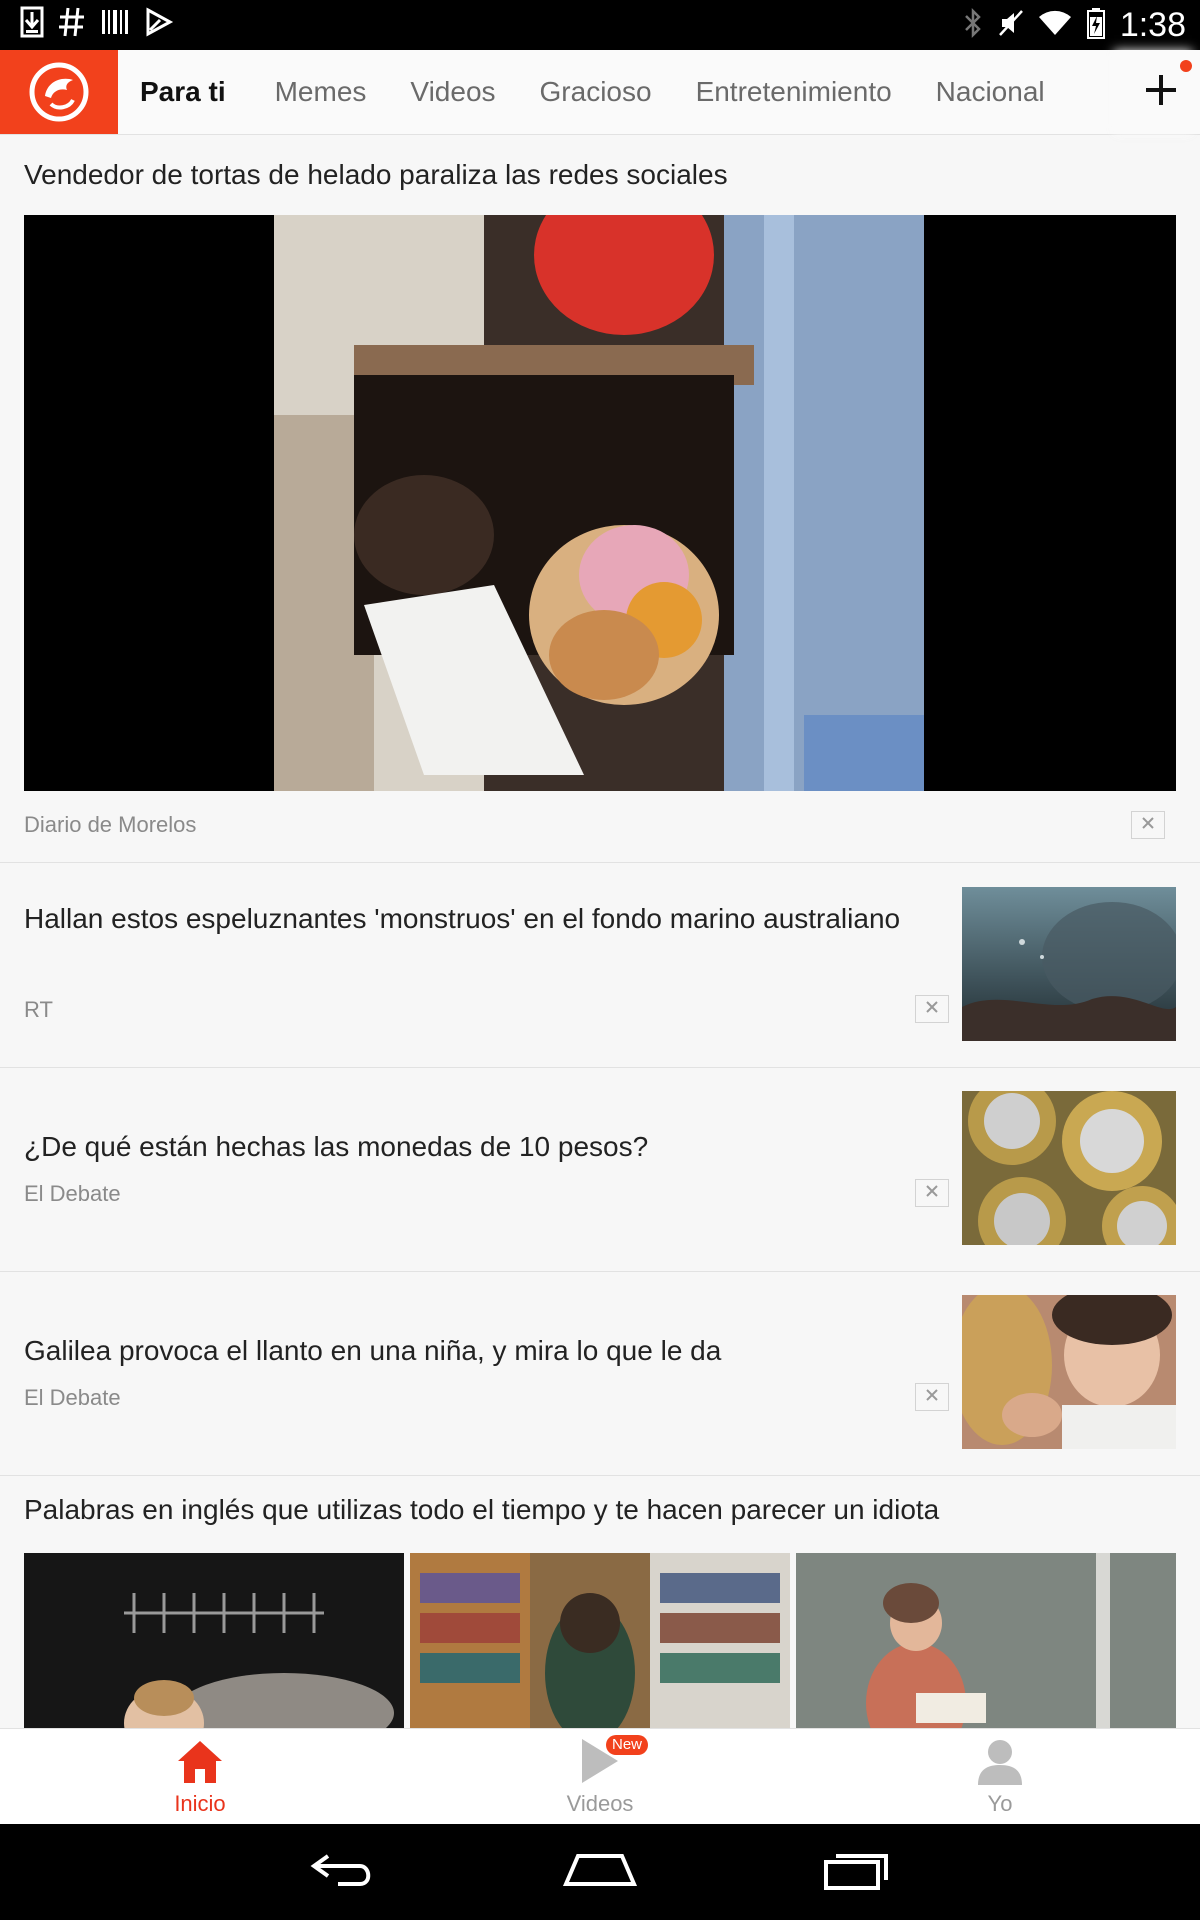 Image resolution: width=1200 pixels, height=1920 pixels. Describe the element at coordinates (1000, 1803) in the screenshot. I see `nav-label: Yo` at that location.